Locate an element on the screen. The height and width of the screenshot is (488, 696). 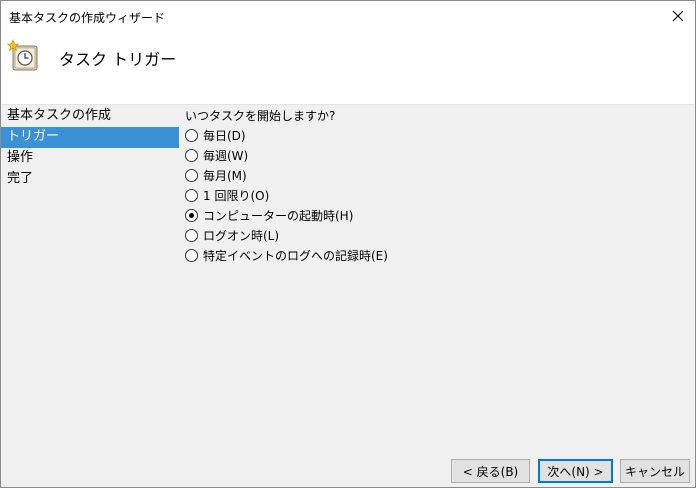
title-bar: 基本タスクの作成ウィザード is located at coordinates (348, 16).